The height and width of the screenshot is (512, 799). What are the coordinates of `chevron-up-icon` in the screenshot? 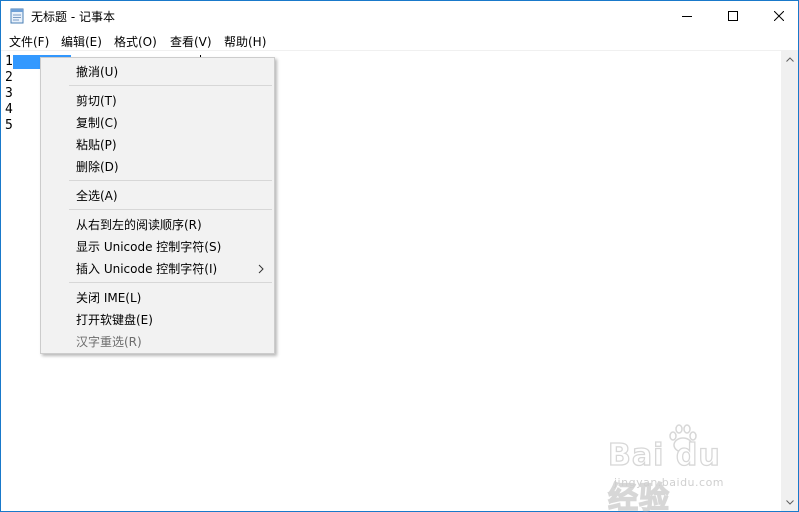 It's located at (789, 59).